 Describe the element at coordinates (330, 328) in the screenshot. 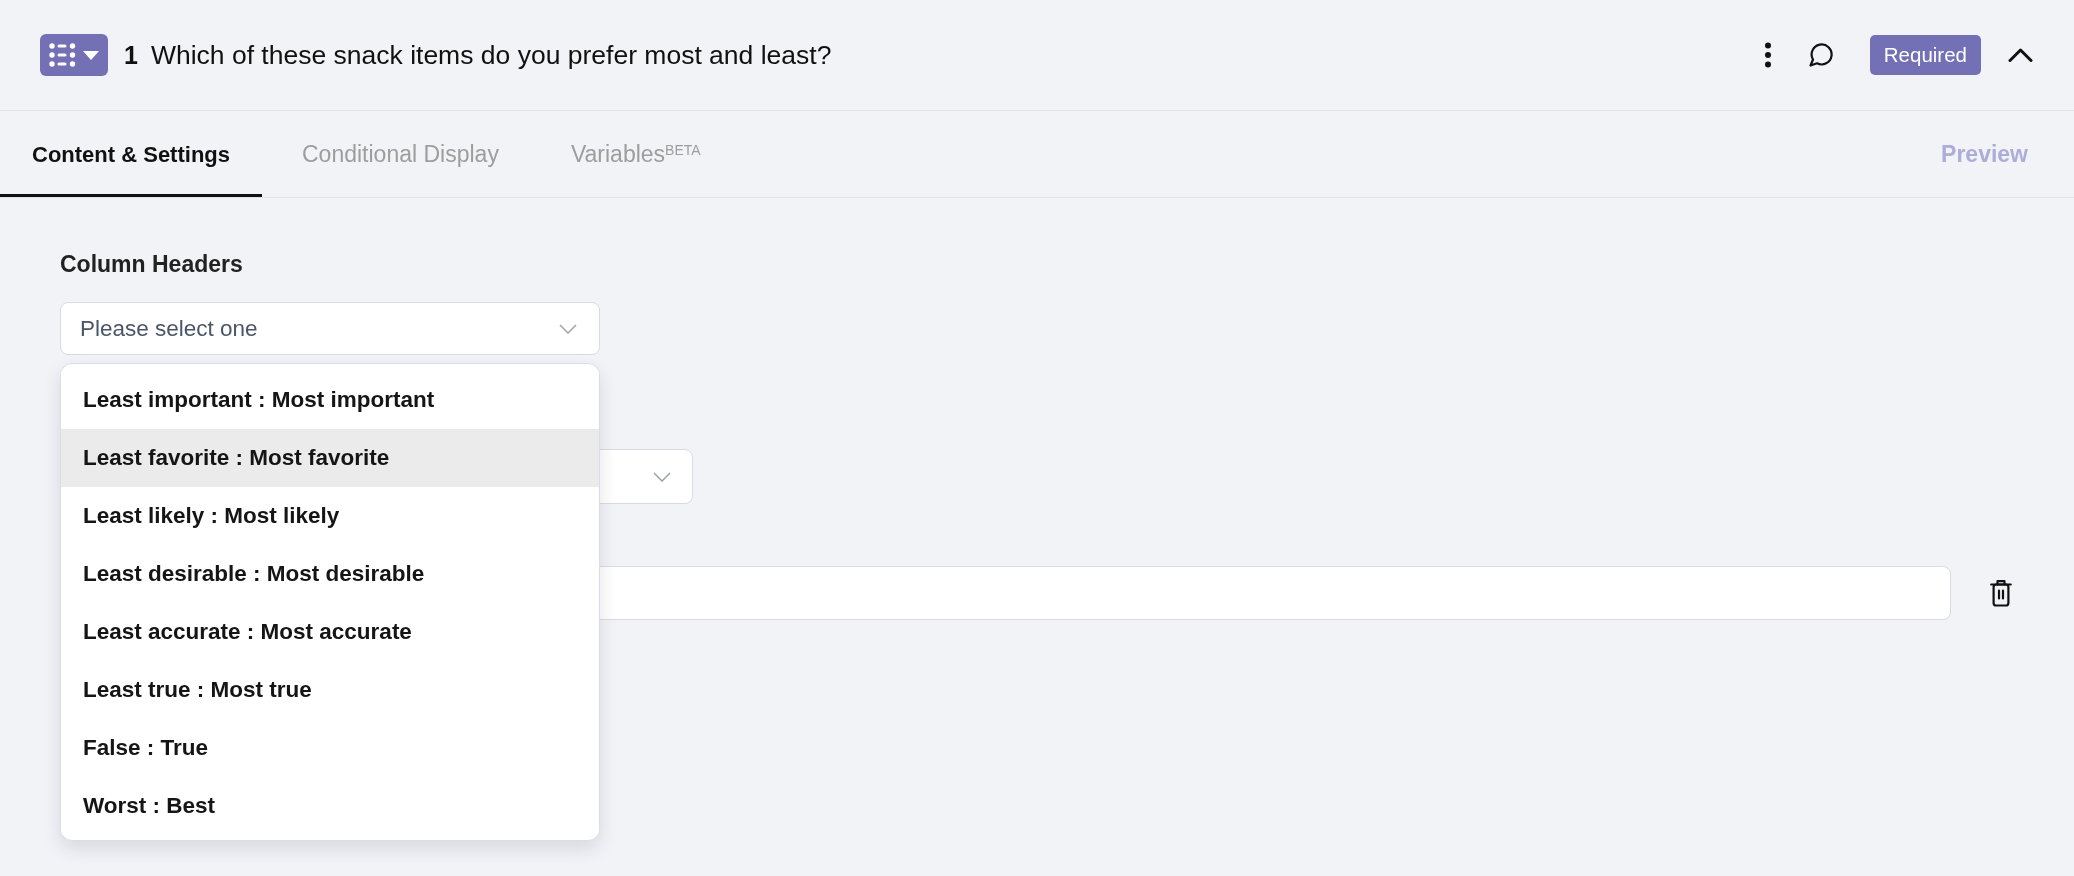

I see `column-headers-select: Please select one` at that location.